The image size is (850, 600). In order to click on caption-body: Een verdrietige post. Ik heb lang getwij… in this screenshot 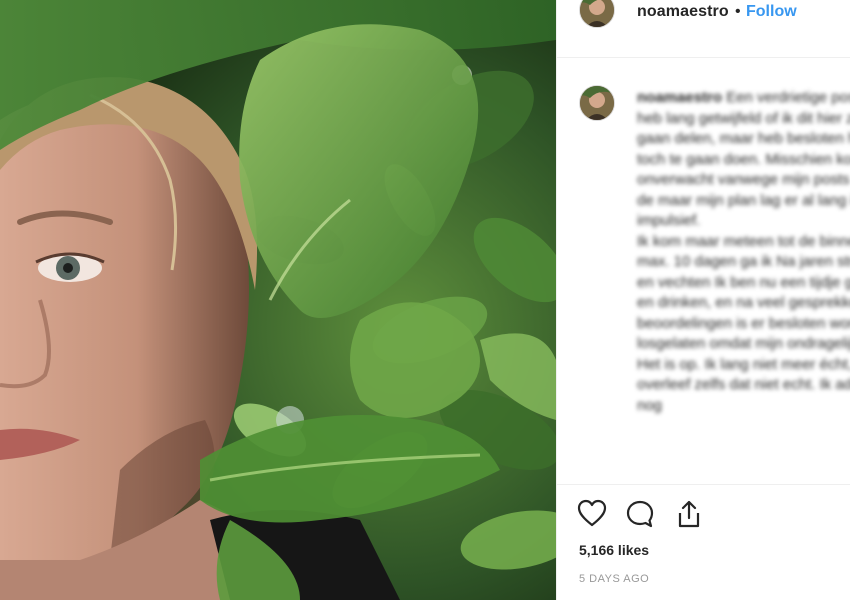, I will do `click(743, 251)`.